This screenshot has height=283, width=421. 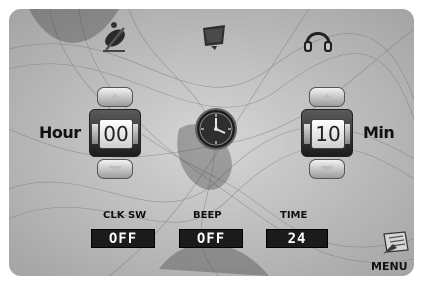 I want to click on hour-down-button, so click(x=115, y=169).